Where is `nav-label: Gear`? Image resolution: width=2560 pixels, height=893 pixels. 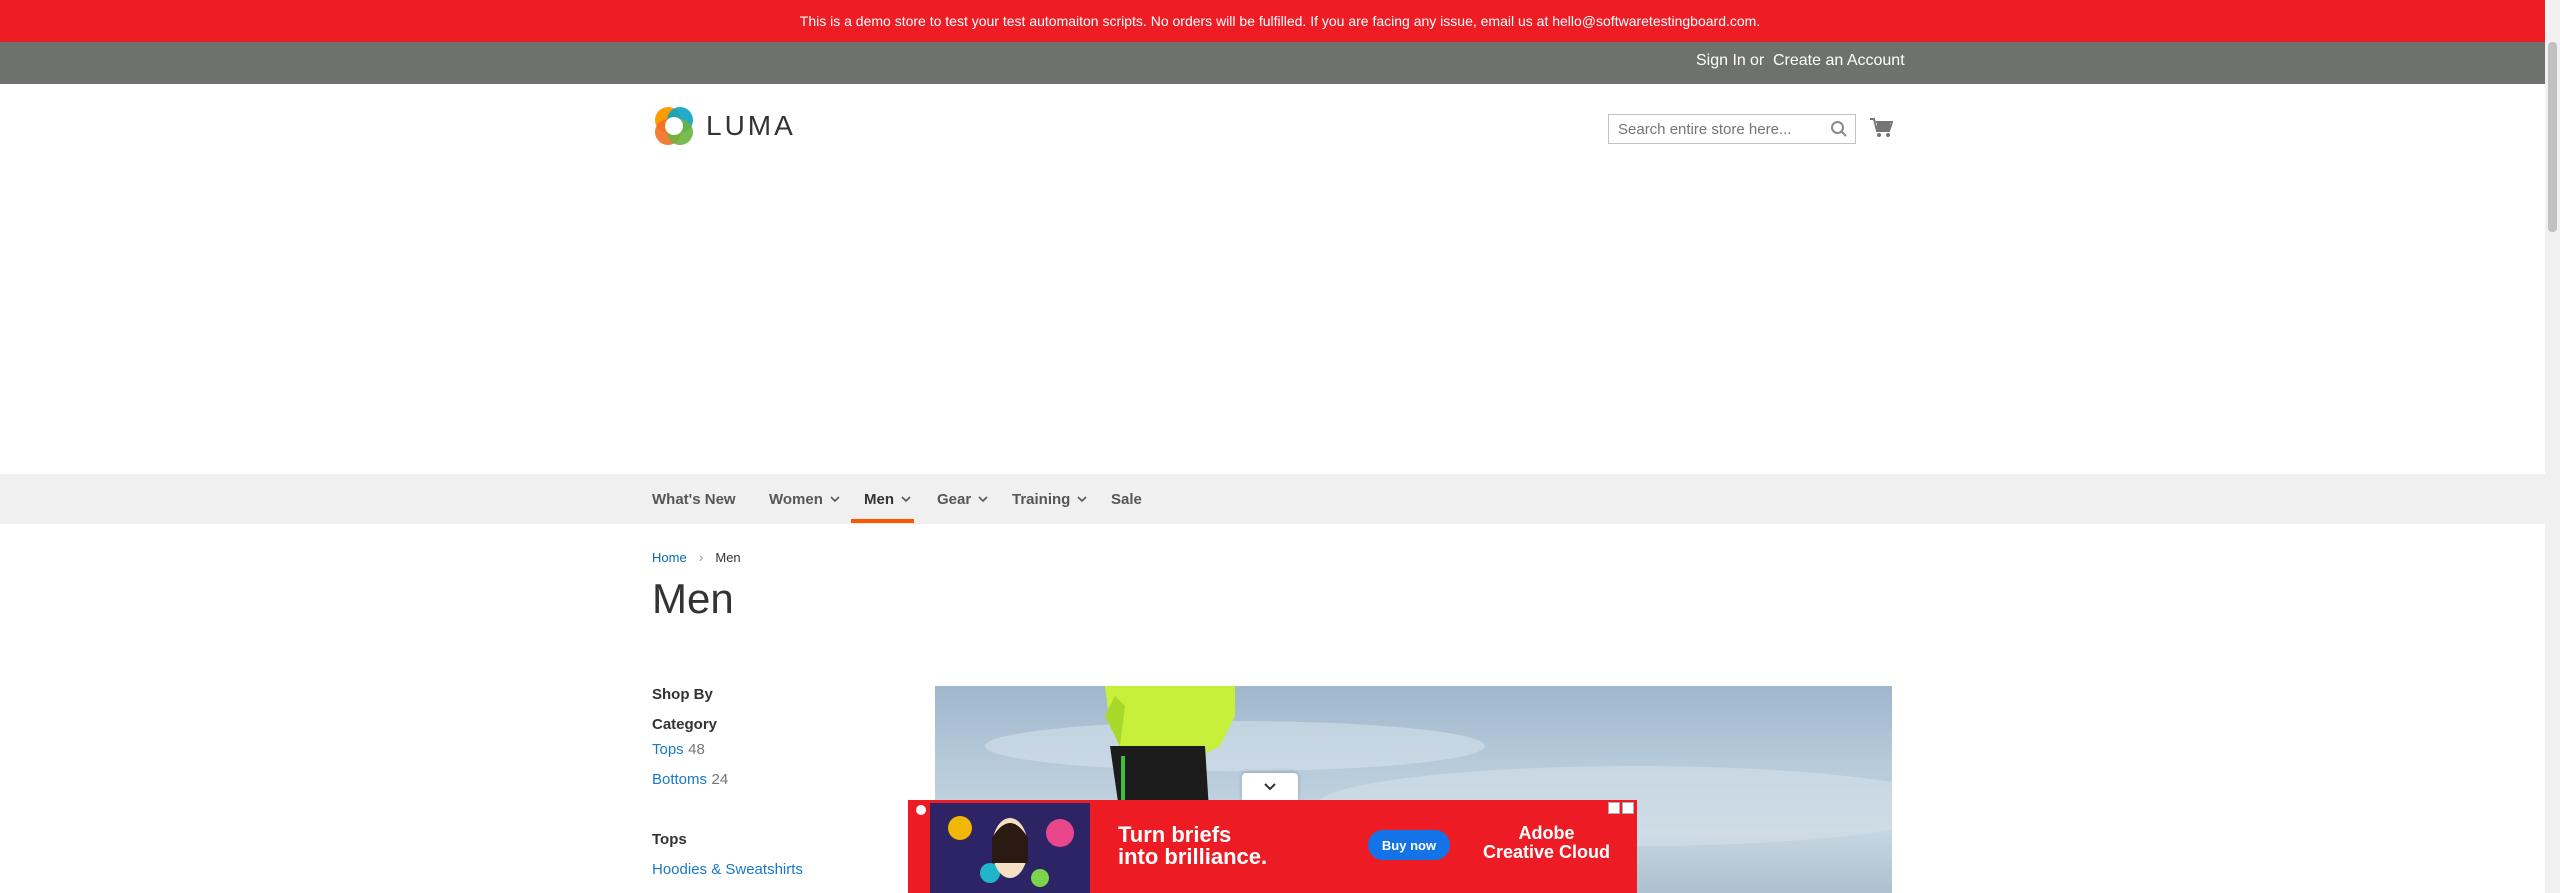 nav-label: Gear is located at coordinates (954, 499).